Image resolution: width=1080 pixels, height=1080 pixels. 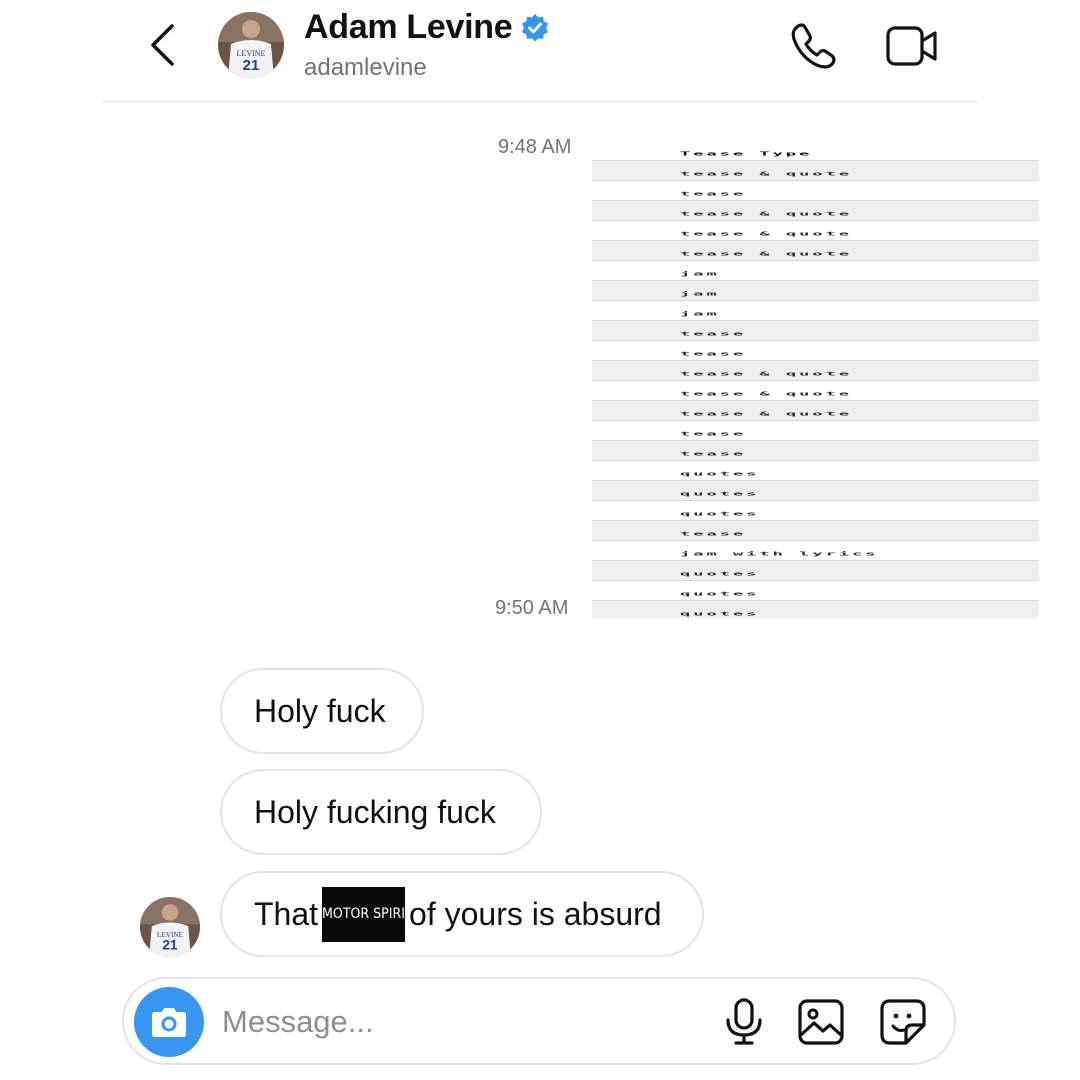 I want to click on message-bubble: That MOTOR SPIRIT of yours is absurd, so click(x=462, y=914).